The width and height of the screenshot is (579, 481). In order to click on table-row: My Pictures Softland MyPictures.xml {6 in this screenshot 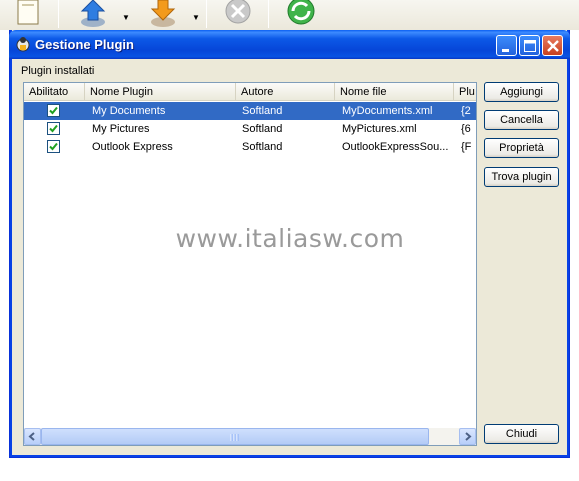, I will do `click(250, 129)`.